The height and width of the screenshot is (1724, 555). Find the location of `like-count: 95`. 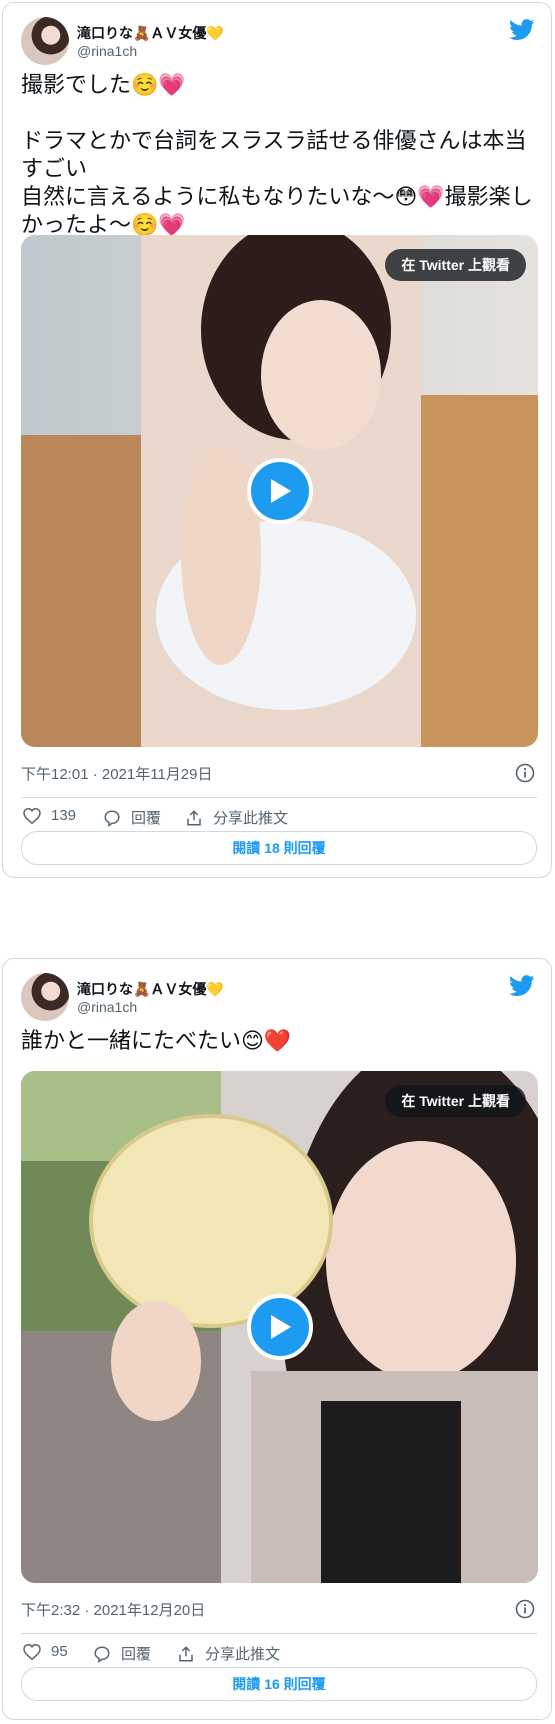

like-count: 95 is located at coordinates (59, 1651).